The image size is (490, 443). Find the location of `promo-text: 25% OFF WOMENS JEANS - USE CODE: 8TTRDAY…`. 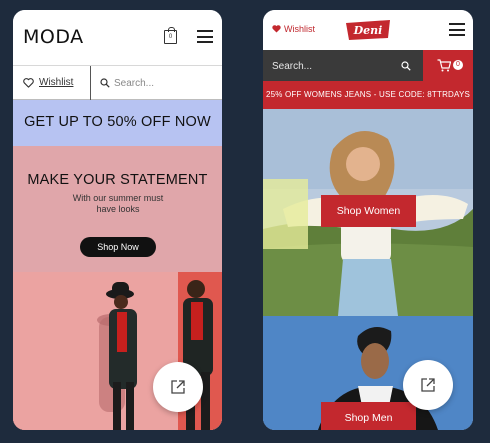

promo-text: 25% OFF WOMENS JEANS - USE CODE: 8TTRDAY… is located at coordinates (368, 94).